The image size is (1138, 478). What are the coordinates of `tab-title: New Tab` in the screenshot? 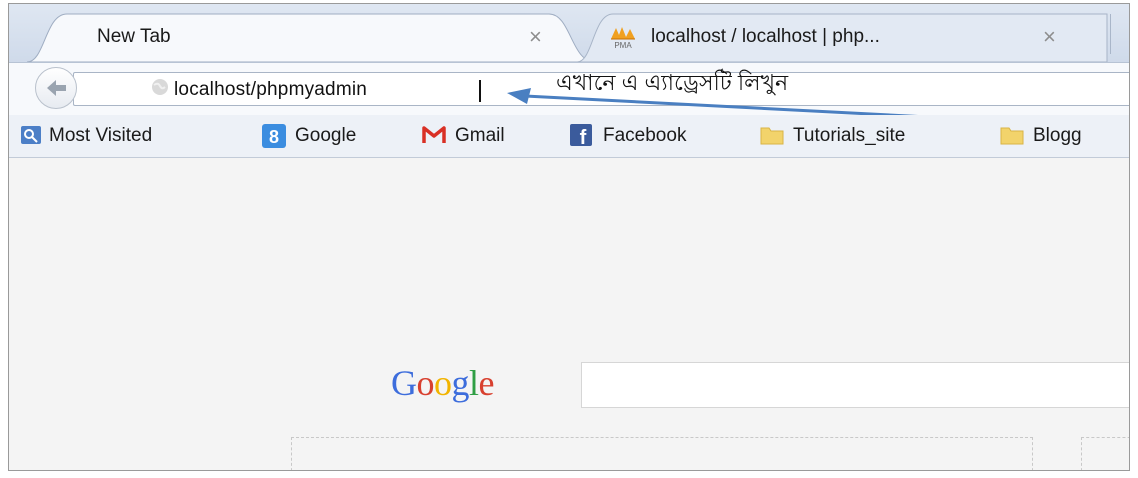 It's located at (134, 36).